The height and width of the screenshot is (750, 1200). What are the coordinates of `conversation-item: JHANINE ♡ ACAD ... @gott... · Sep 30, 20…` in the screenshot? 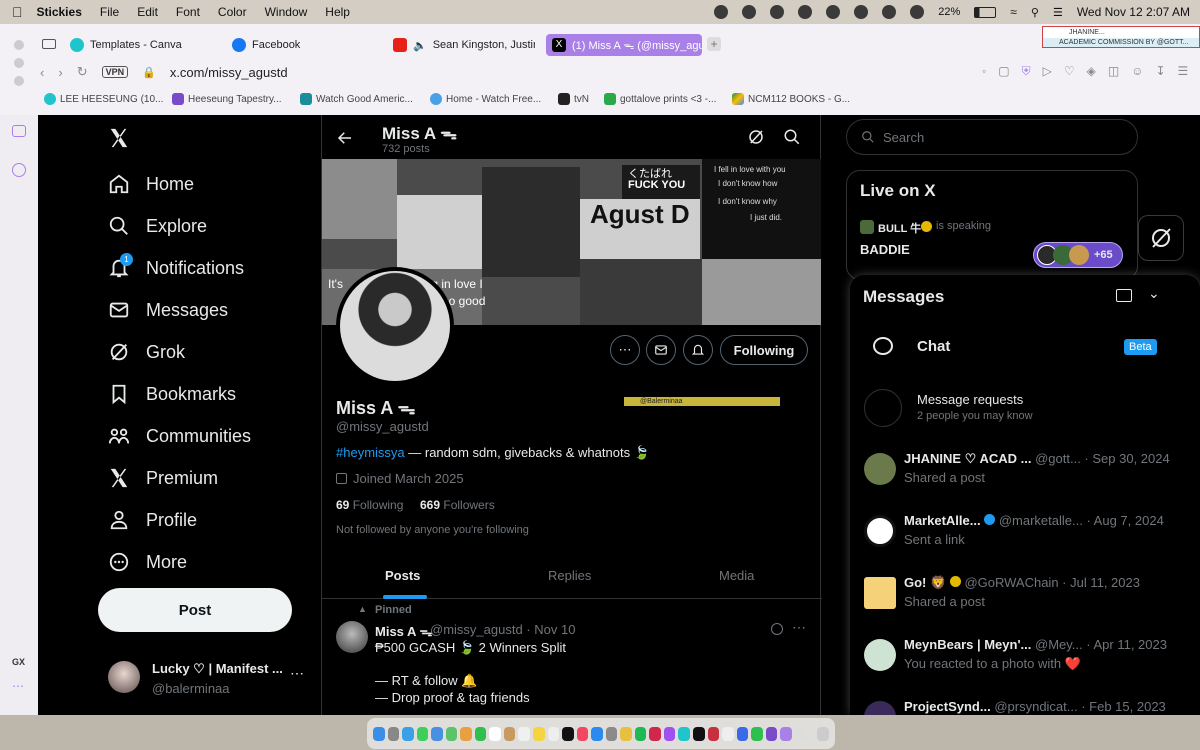 It's located at (1024, 476).